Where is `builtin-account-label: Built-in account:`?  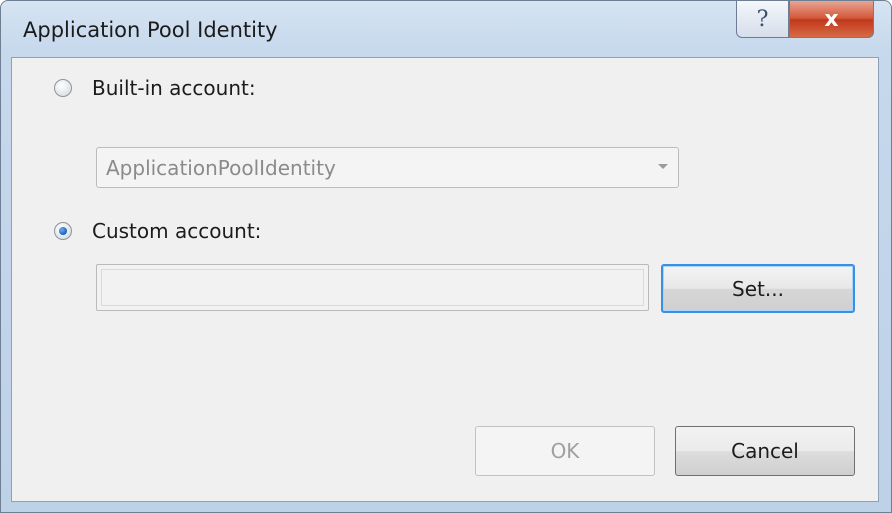 builtin-account-label: Built-in account: is located at coordinates (174, 88).